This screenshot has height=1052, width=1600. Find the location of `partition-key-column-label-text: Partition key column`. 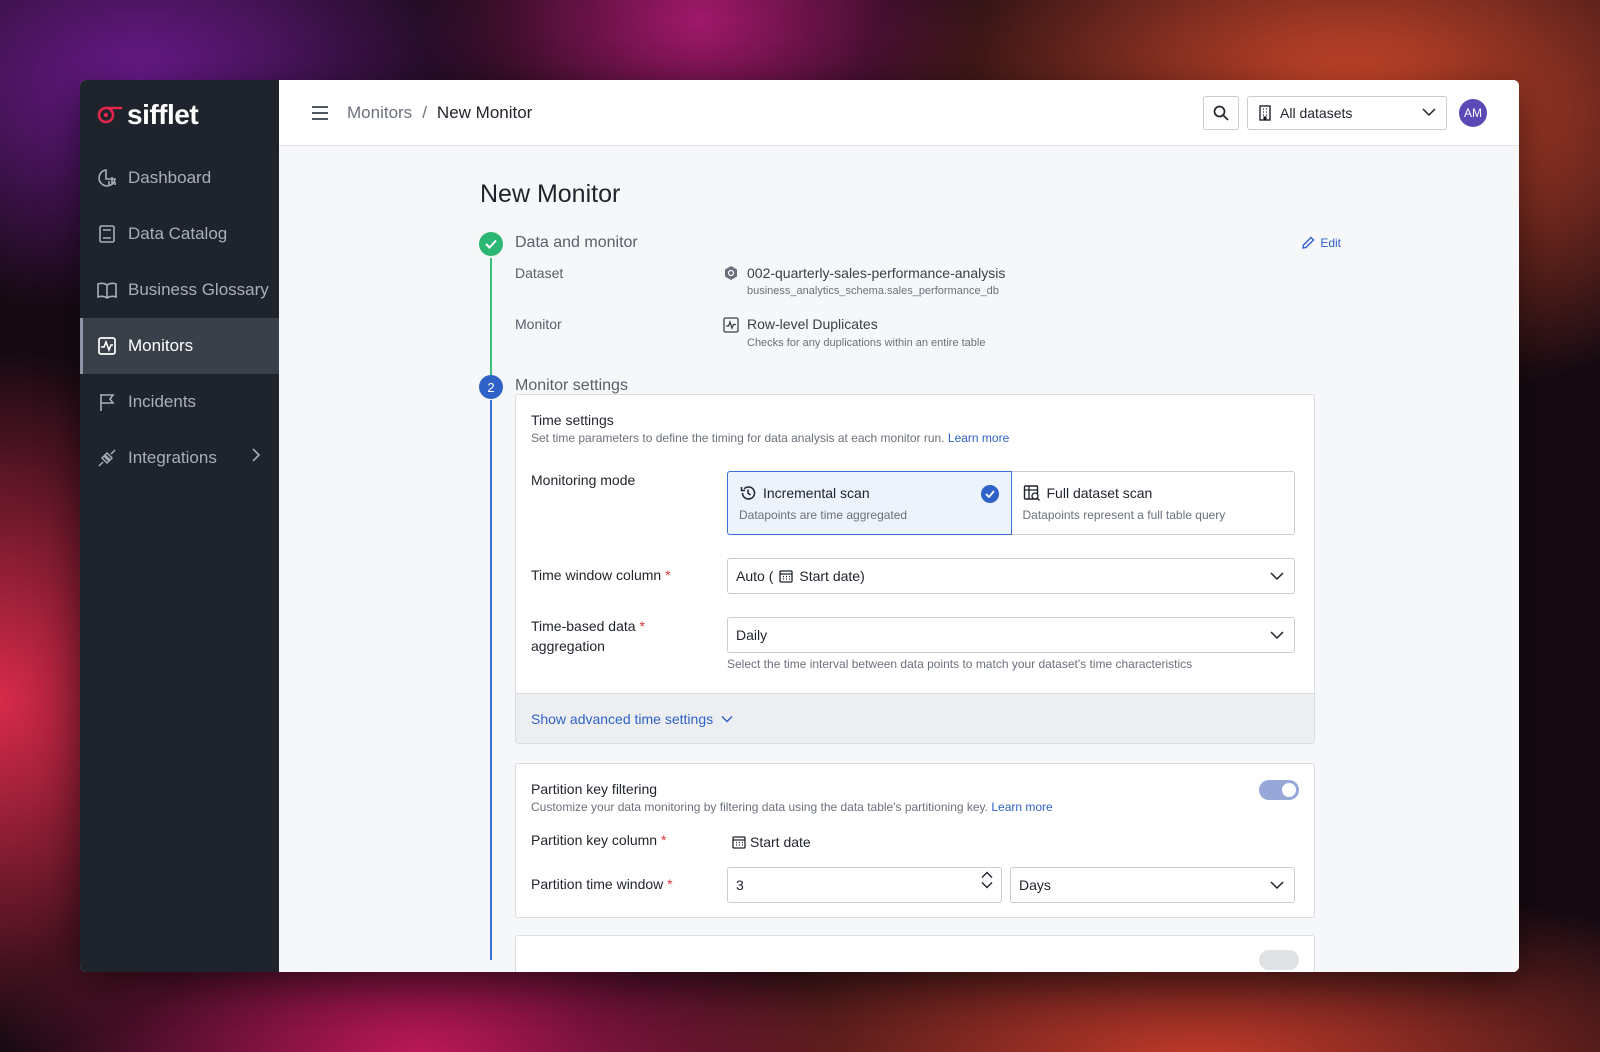

partition-key-column-label-text: Partition key column is located at coordinates (594, 840).